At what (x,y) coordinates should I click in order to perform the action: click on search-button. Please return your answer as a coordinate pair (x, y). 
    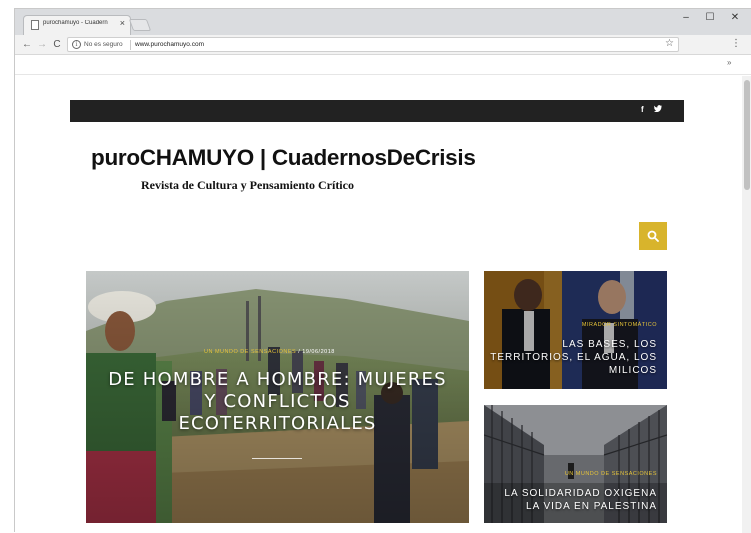
    Looking at the image, I should click on (653, 236).